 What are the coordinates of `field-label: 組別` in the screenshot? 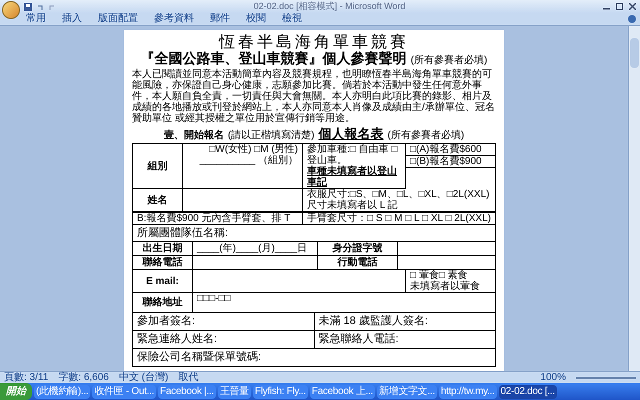 It's located at (158, 166).